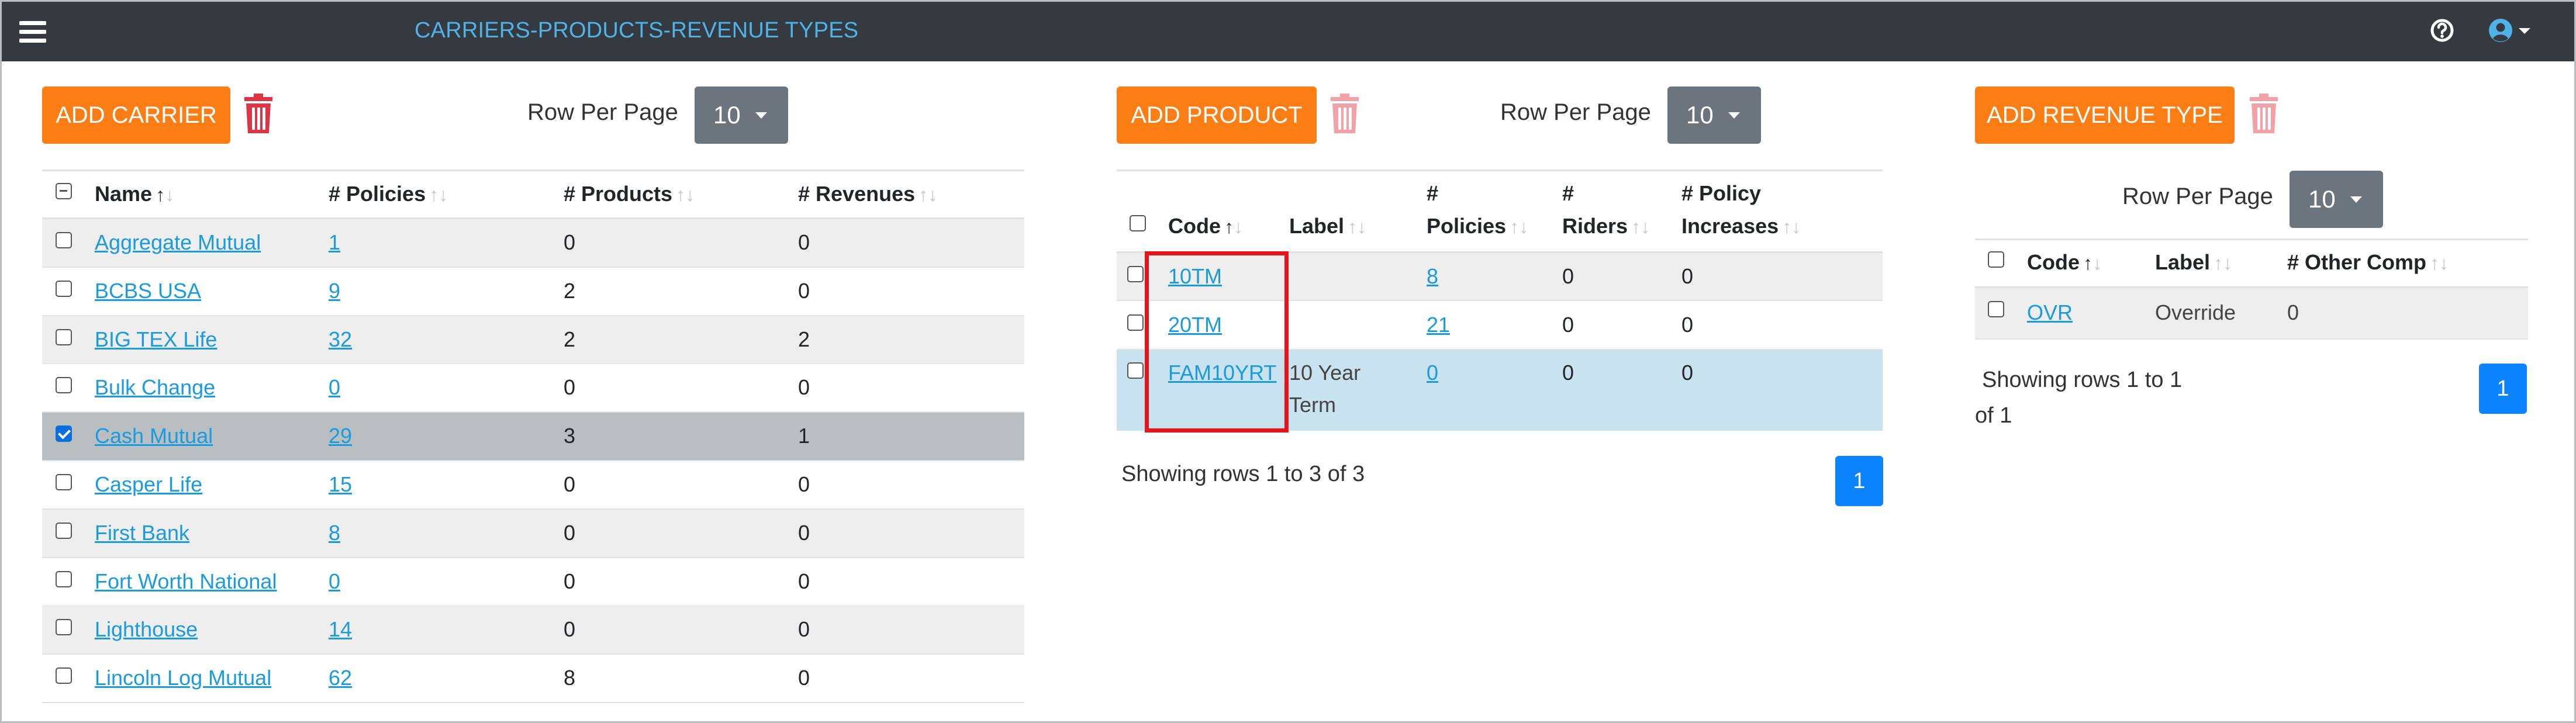 The height and width of the screenshot is (723, 2576). I want to click on user-circle-icon, so click(2501, 30).